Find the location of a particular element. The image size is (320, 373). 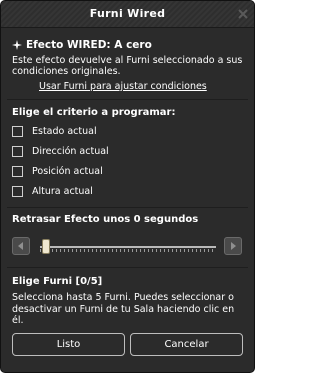

criteria-option-direction: Dirección actual is located at coordinates (60, 151).